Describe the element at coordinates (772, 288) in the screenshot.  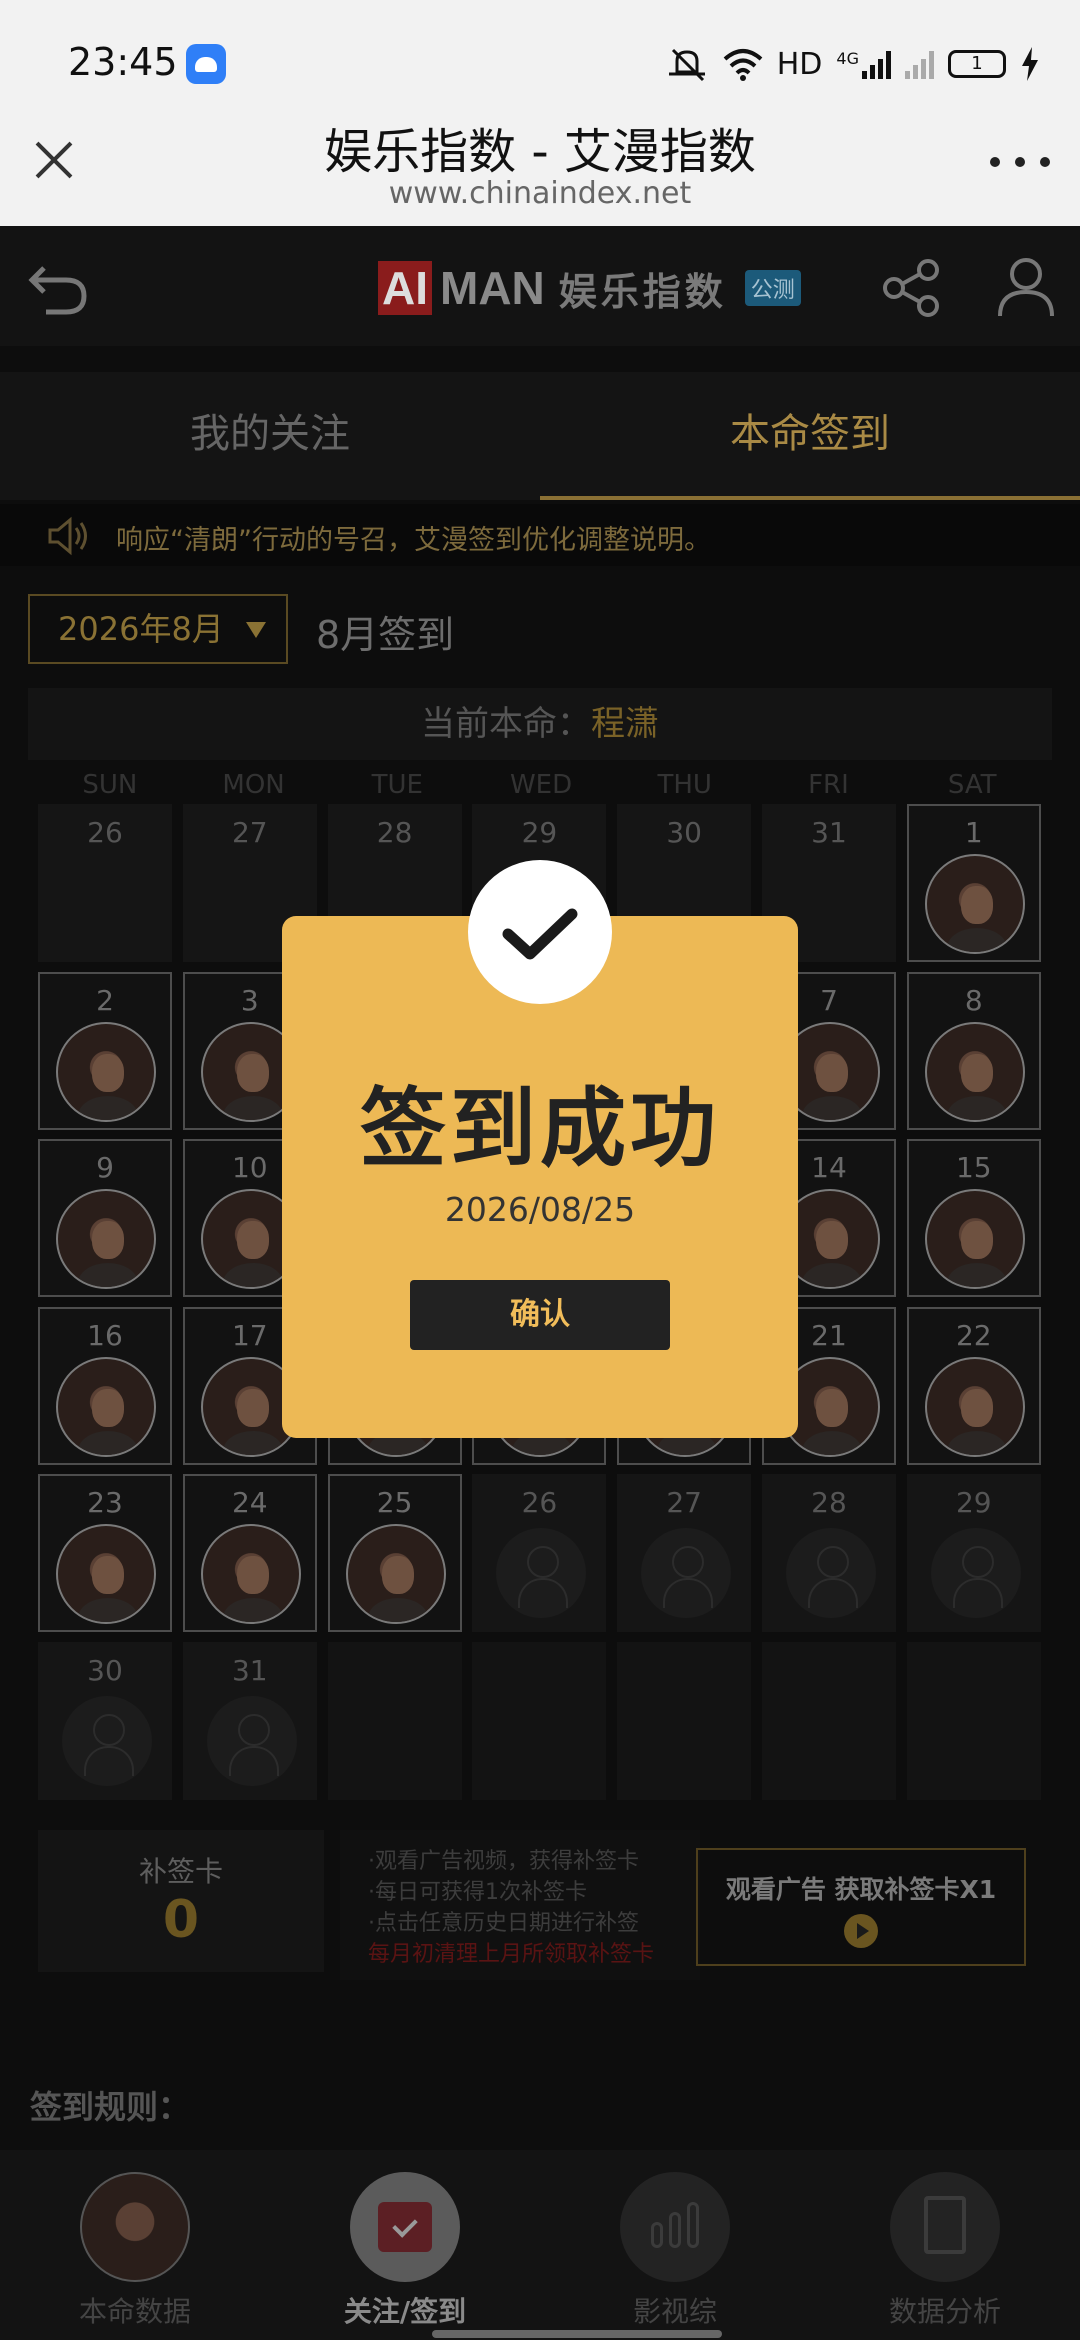
I see `beta-badge: 公测` at that location.